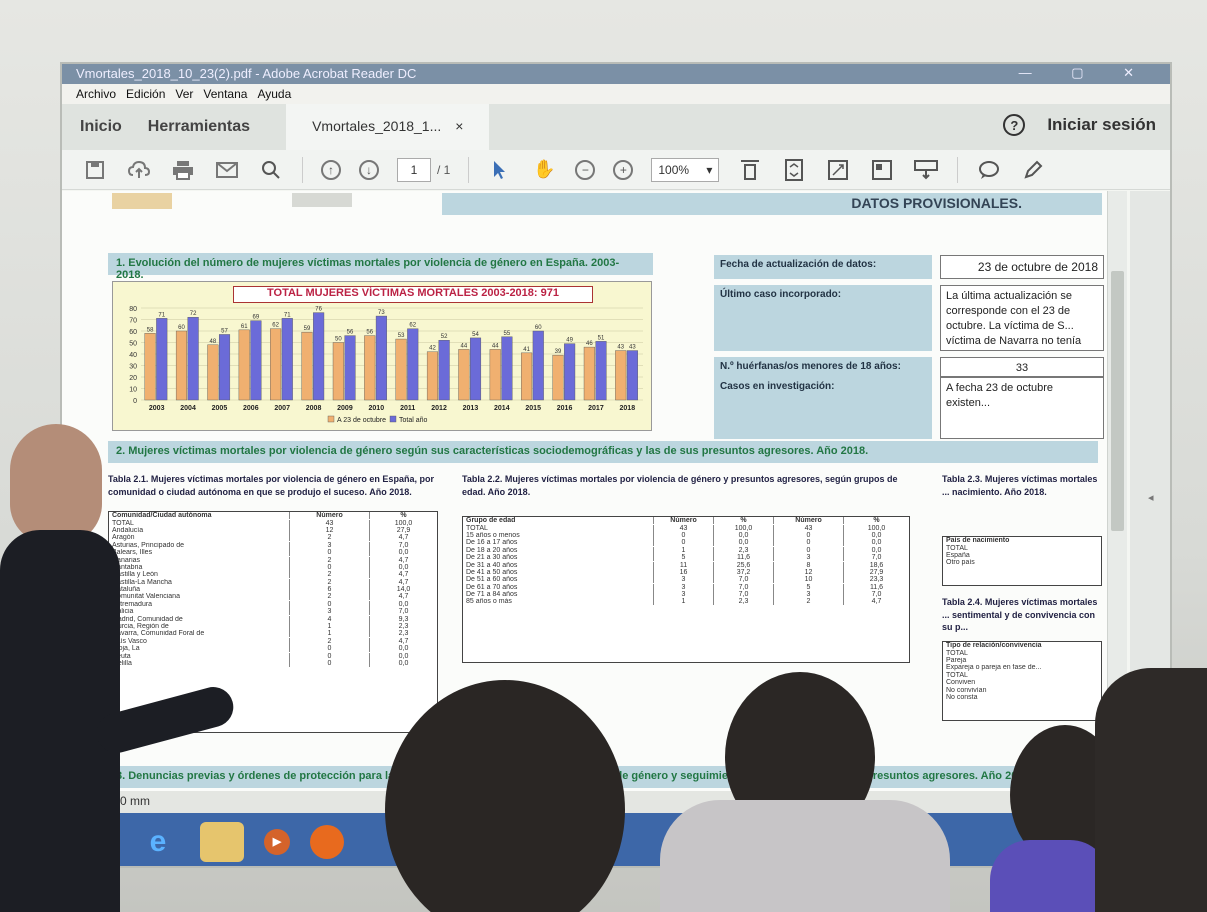  Describe the element at coordinates (492, 543) in the screenshot. I see `table-cell: De 16 a 17 años` at that location.